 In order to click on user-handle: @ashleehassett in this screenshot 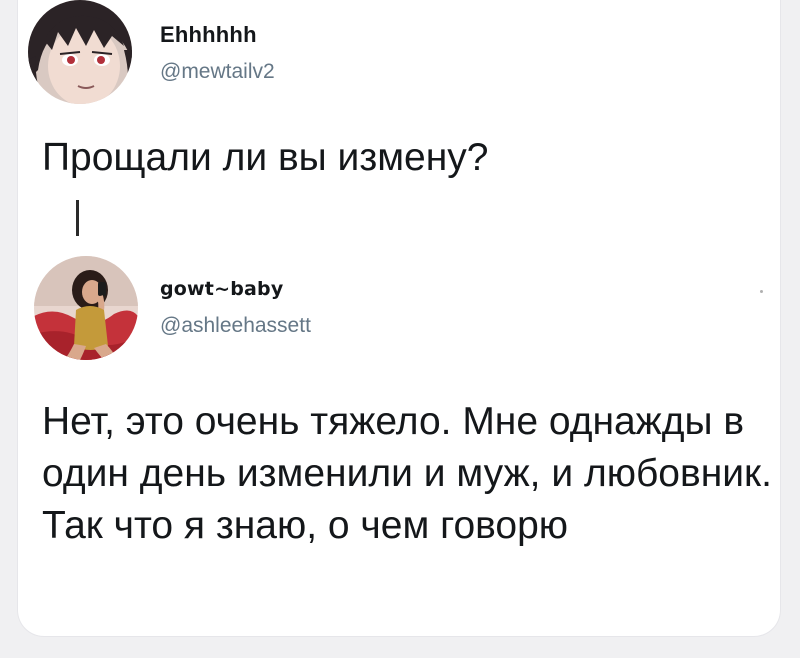, I will do `click(235, 326)`.